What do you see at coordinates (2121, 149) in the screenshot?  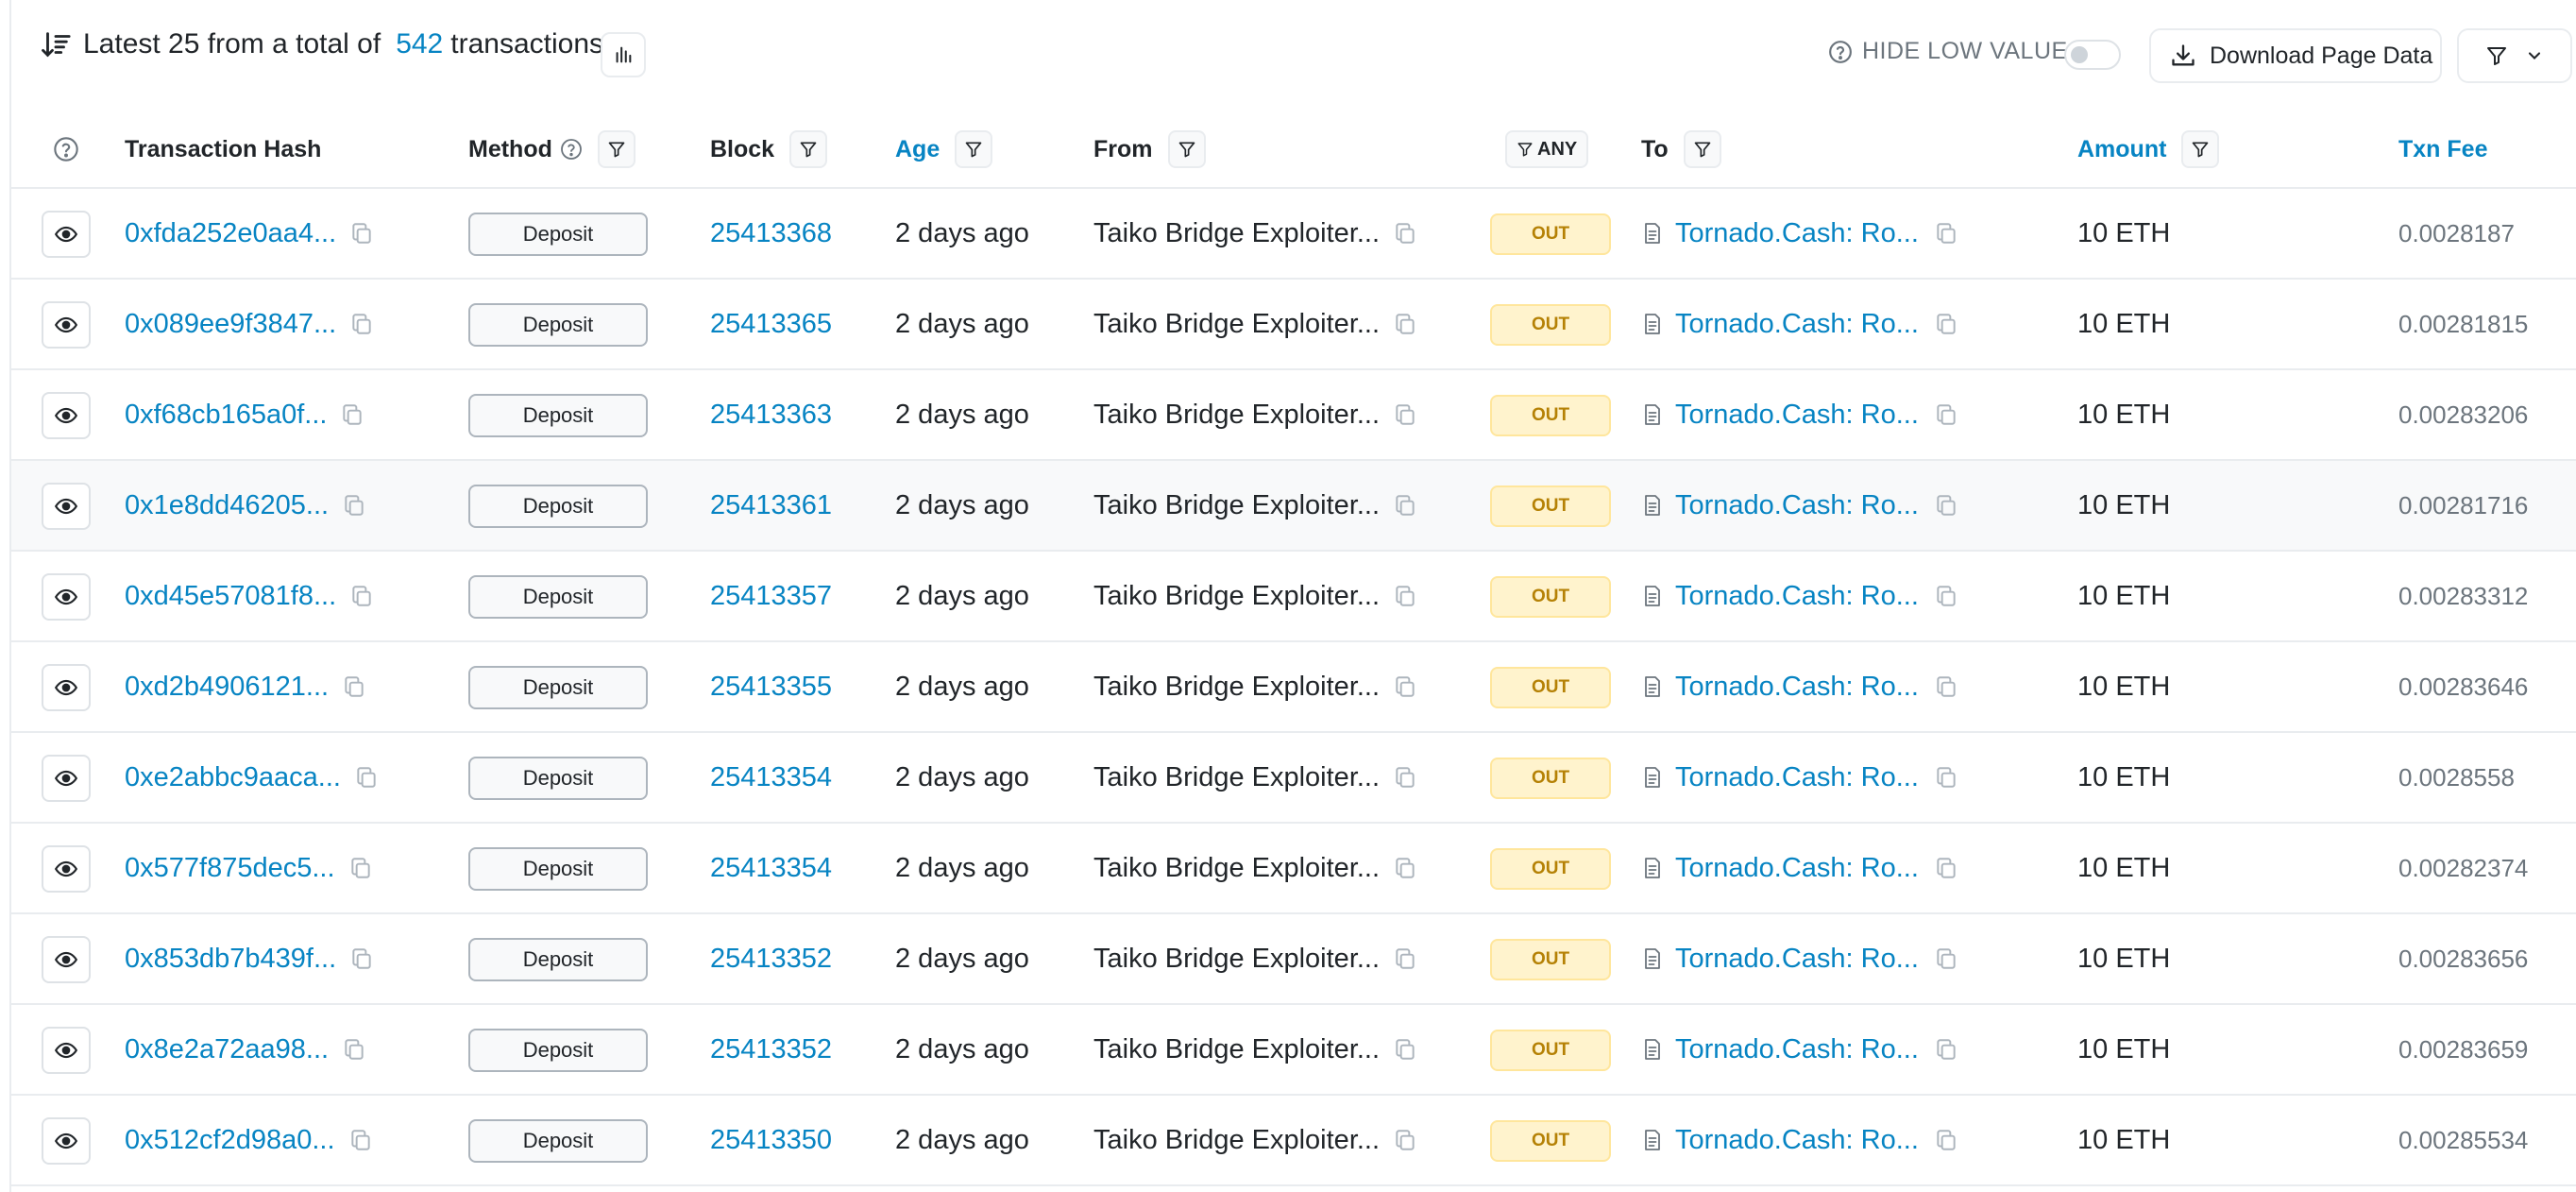 I see `column-amount-label: Amount` at bounding box center [2121, 149].